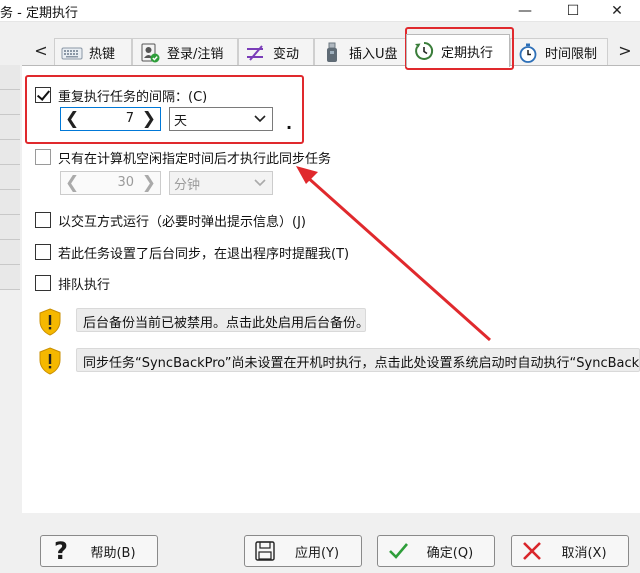 The width and height of the screenshot is (640, 573). I want to click on cancel-button-label: 取消(X), so click(584, 553).